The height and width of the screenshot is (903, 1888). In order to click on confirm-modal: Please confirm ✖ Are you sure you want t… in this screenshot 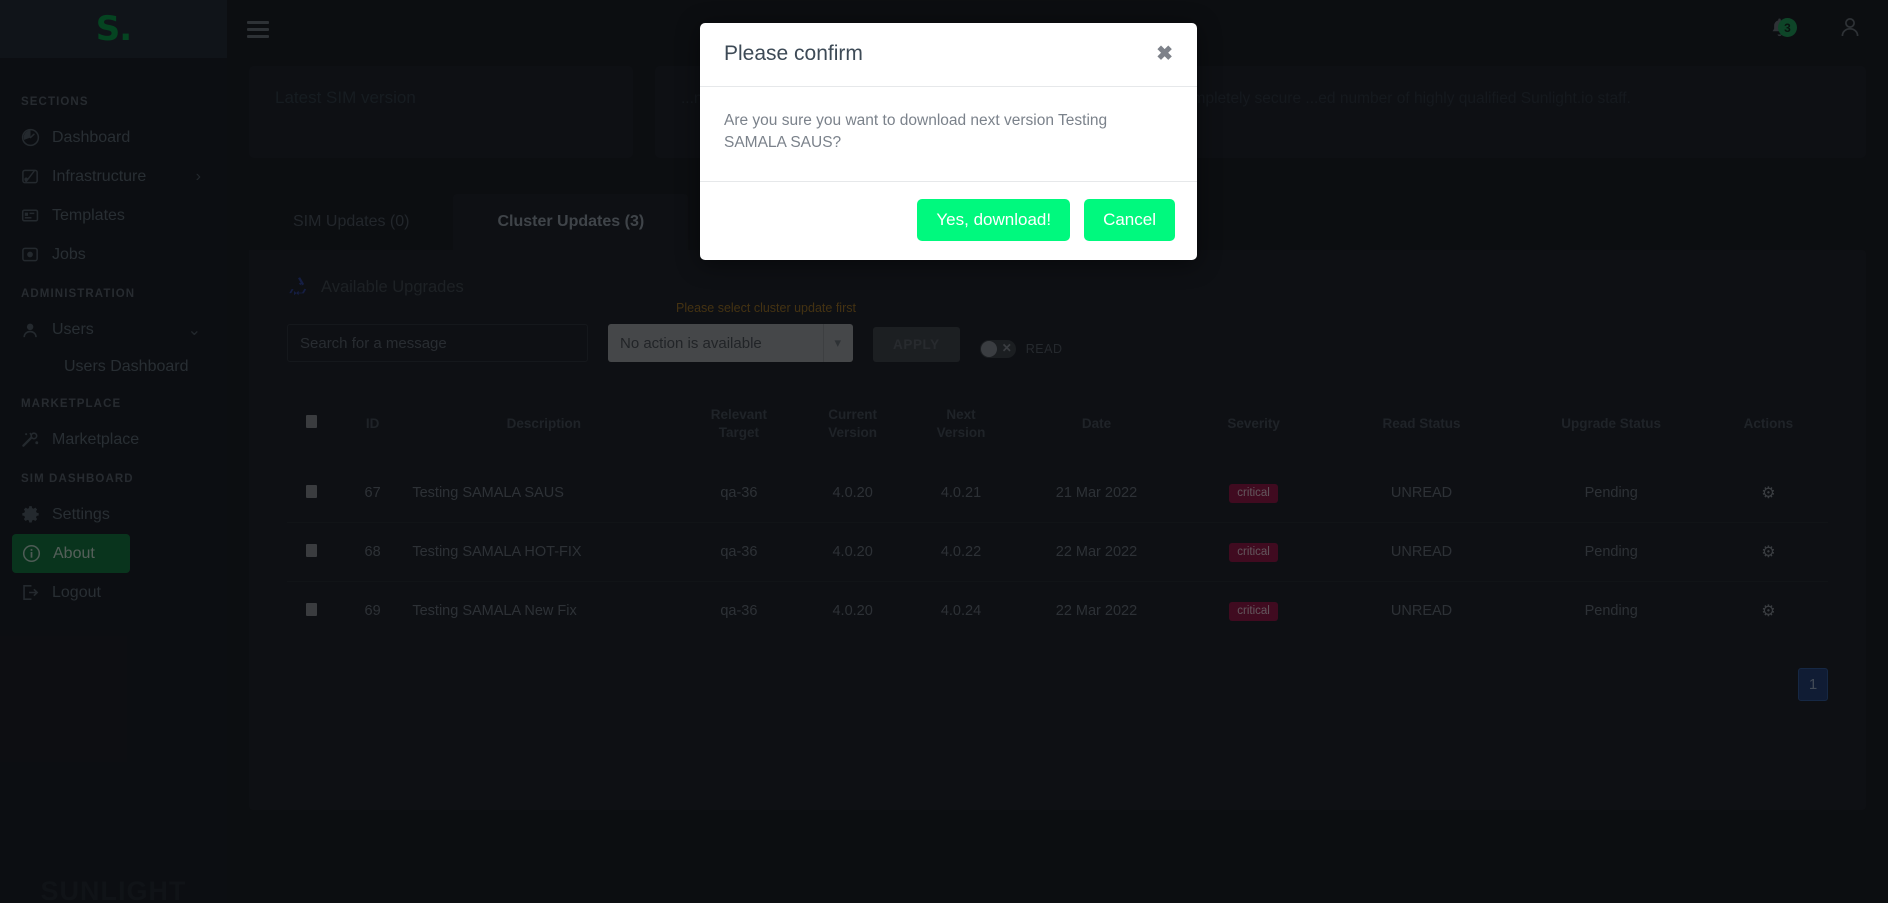, I will do `click(948, 141)`.